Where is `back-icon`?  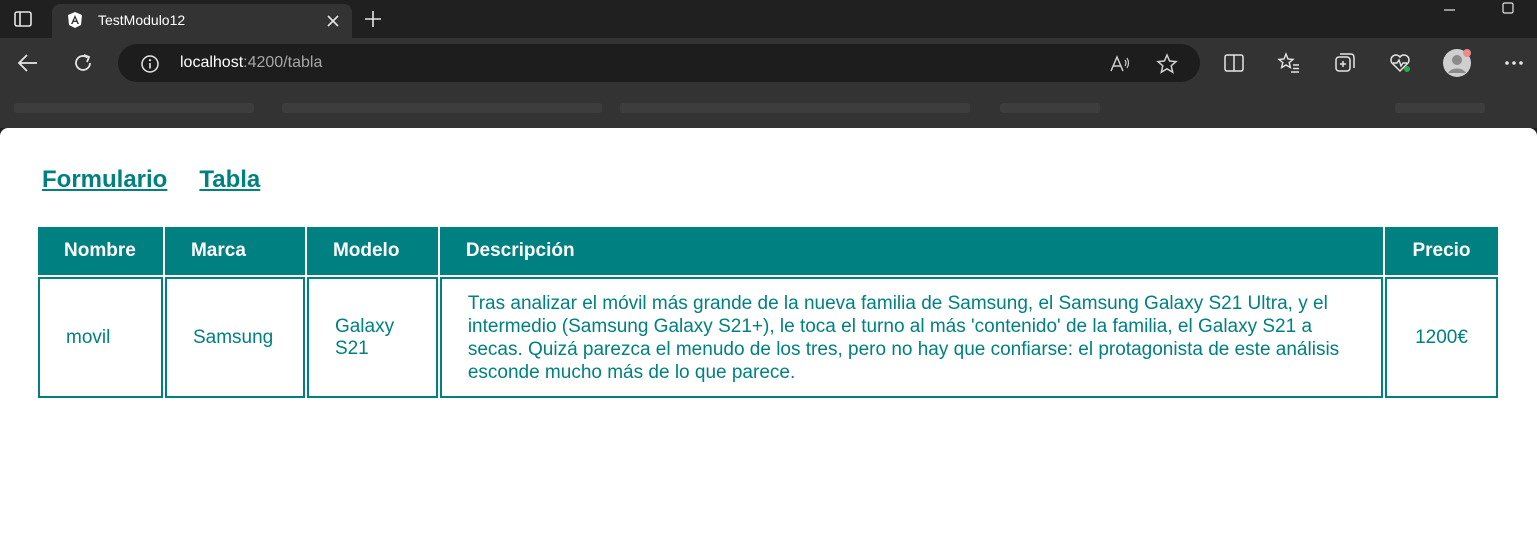 back-icon is located at coordinates (28, 63).